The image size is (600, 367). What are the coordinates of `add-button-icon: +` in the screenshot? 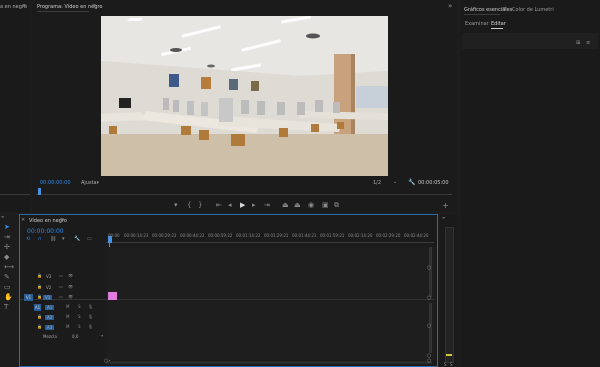 It's located at (445, 206).